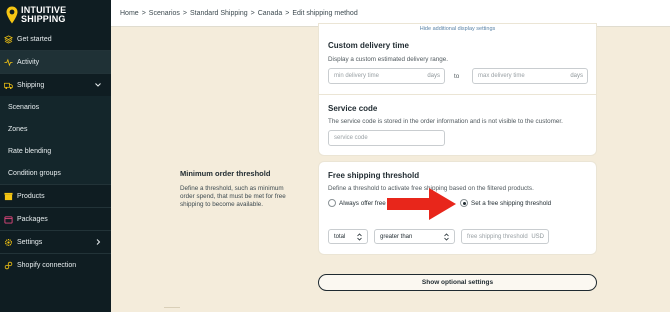 This screenshot has width=670, height=312. I want to click on radio-set-threshold-label: Set a free shipping threshold, so click(511, 203).